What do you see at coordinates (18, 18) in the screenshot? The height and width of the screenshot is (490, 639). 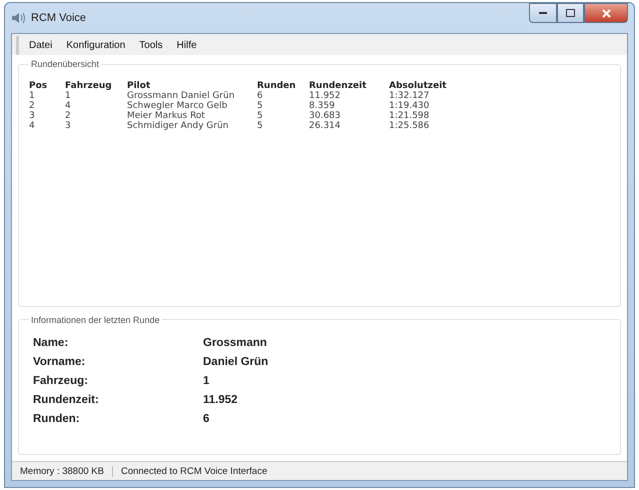 I see `speaker-icon` at bounding box center [18, 18].